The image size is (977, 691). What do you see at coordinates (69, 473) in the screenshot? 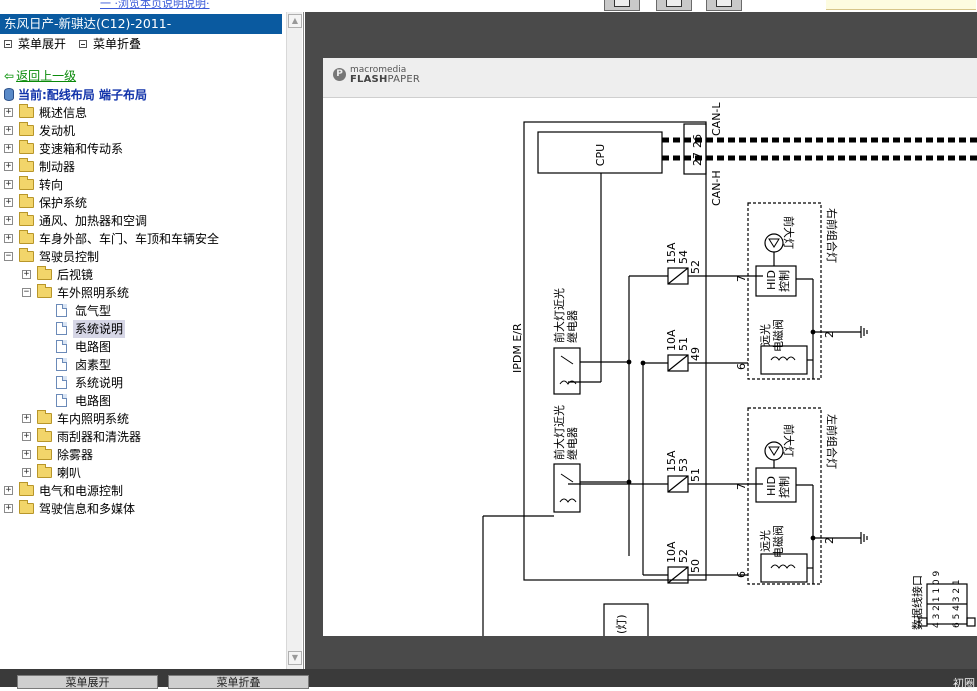
I see `tree-item-label: 喇叭` at bounding box center [69, 473].